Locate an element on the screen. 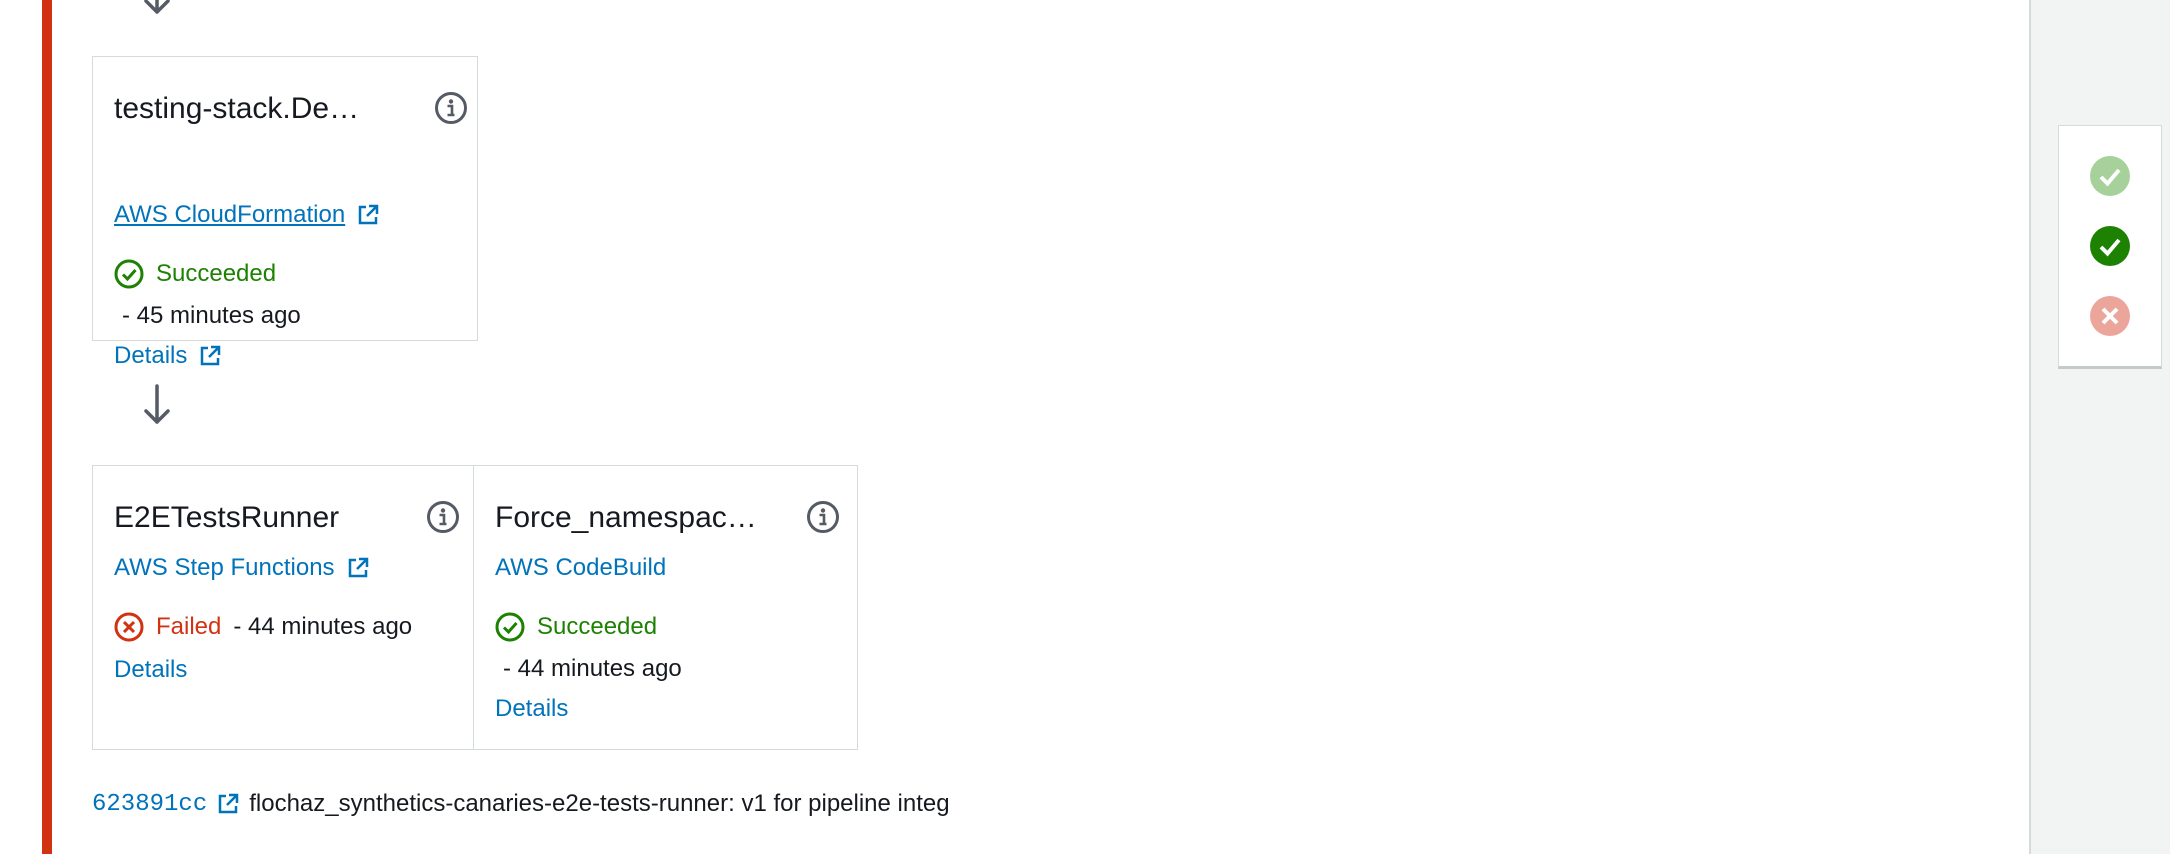  provider-link: AWS CloudFormation is located at coordinates (246, 215).